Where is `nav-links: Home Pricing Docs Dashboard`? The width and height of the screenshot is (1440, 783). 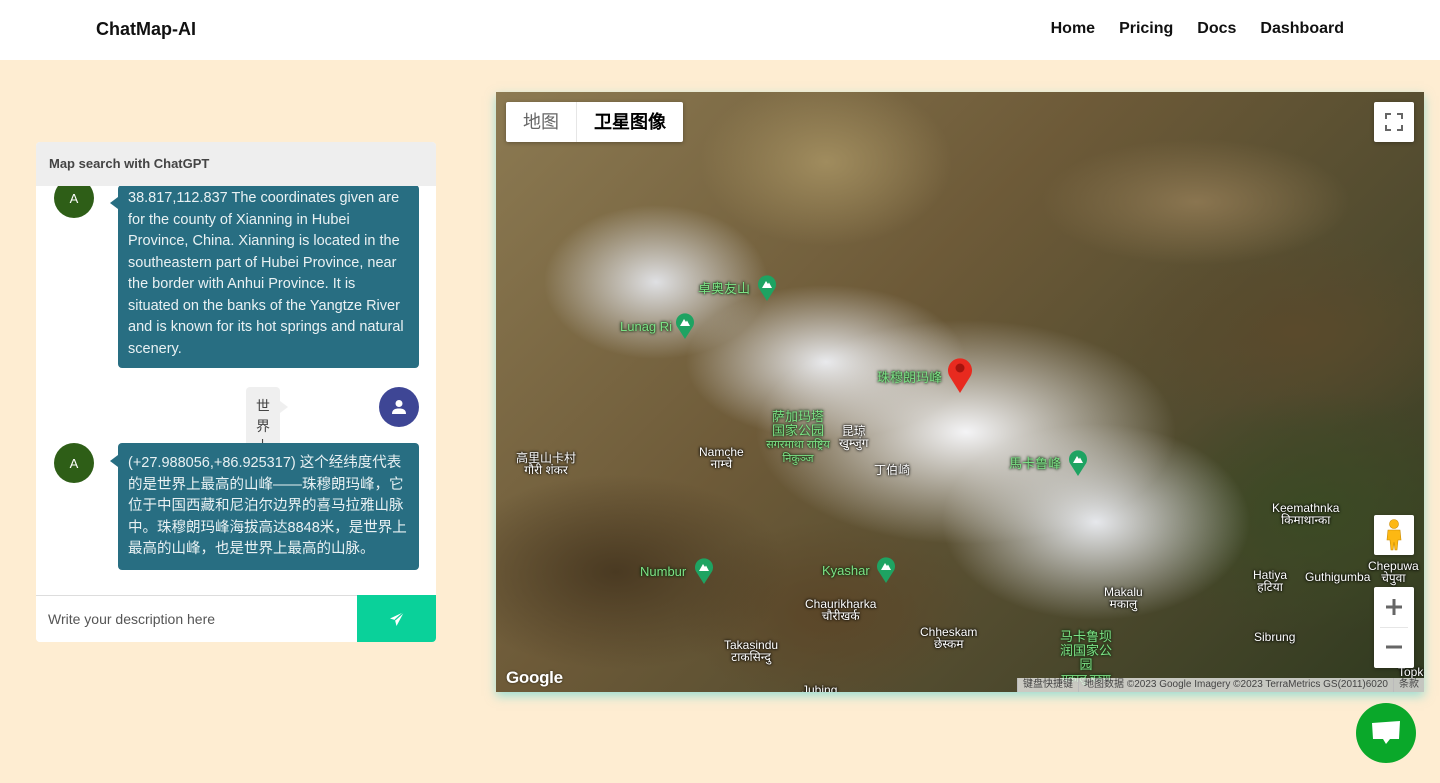 nav-links: Home Pricing Docs Dashboard is located at coordinates (1197, 29).